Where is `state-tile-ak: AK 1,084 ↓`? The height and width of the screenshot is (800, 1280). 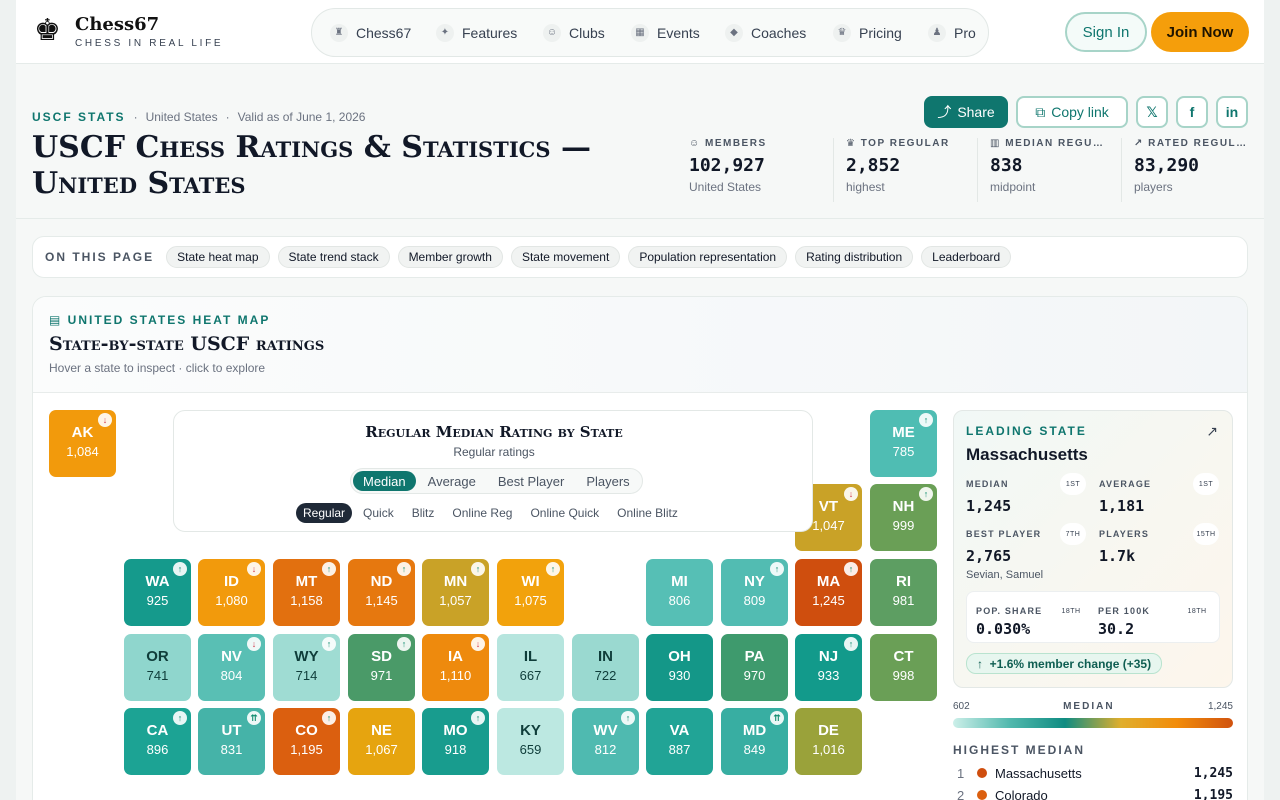 state-tile-ak: AK 1,084 ↓ is located at coordinates (82, 443).